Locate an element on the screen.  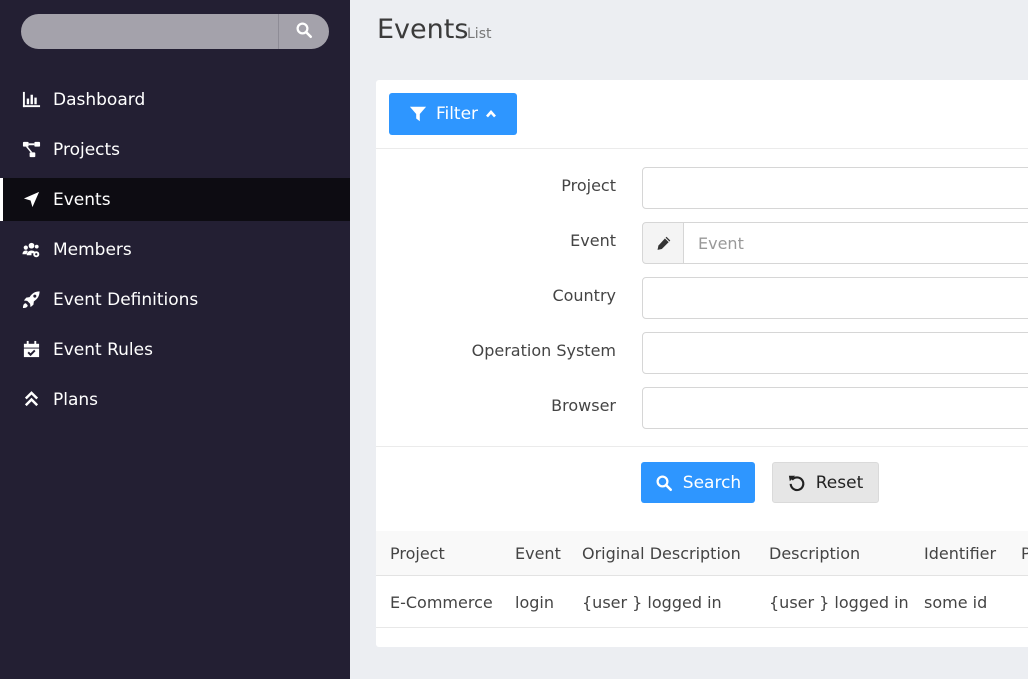
pencil-icon is located at coordinates (663, 243).